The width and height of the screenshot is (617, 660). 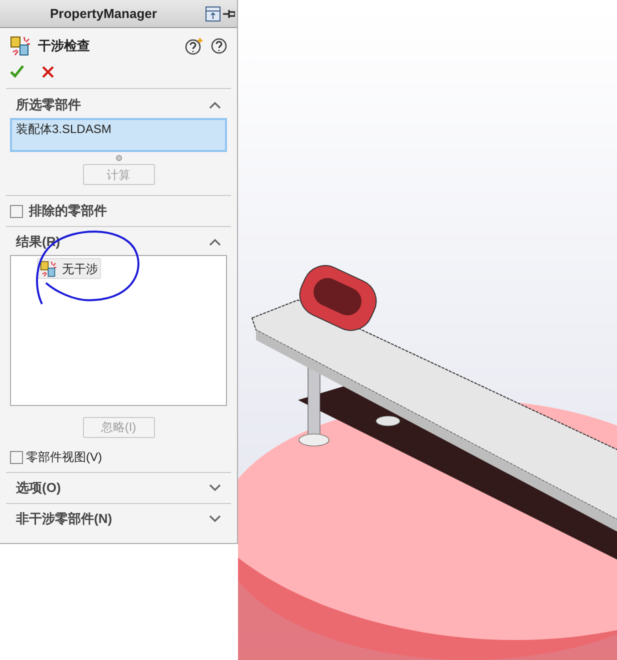 What do you see at coordinates (103, 13) in the screenshot?
I see `panel-title: PropertyManager` at bounding box center [103, 13].